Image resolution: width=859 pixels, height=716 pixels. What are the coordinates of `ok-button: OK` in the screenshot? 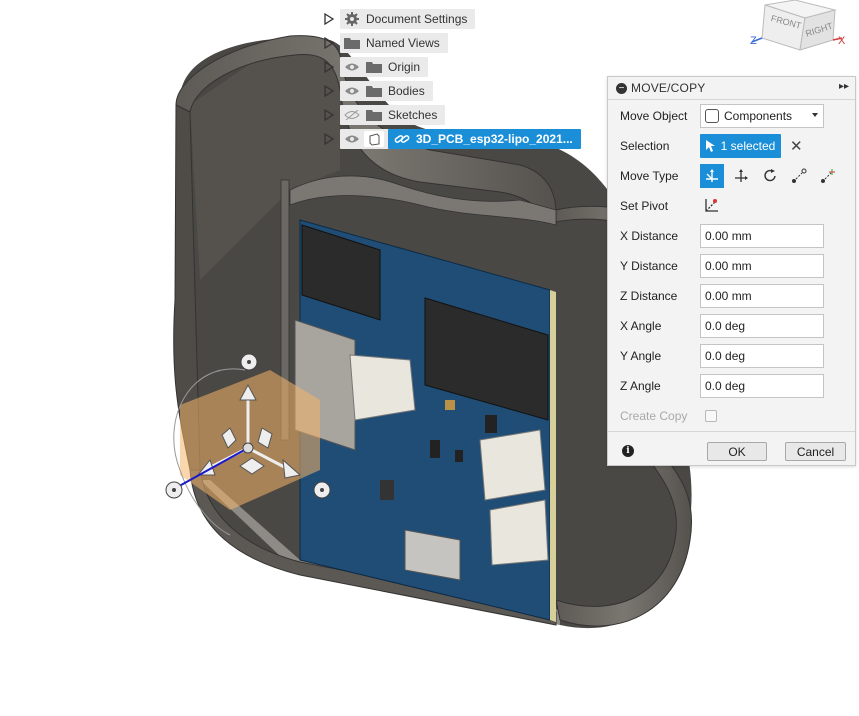 It's located at (737, 451).